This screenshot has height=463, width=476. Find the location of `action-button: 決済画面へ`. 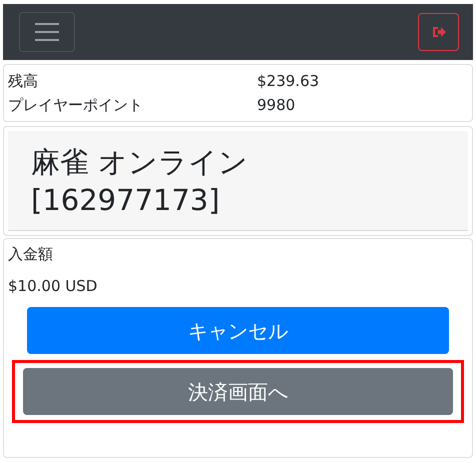

action-button: 決済画面へ is located at coordinates (238, 391).